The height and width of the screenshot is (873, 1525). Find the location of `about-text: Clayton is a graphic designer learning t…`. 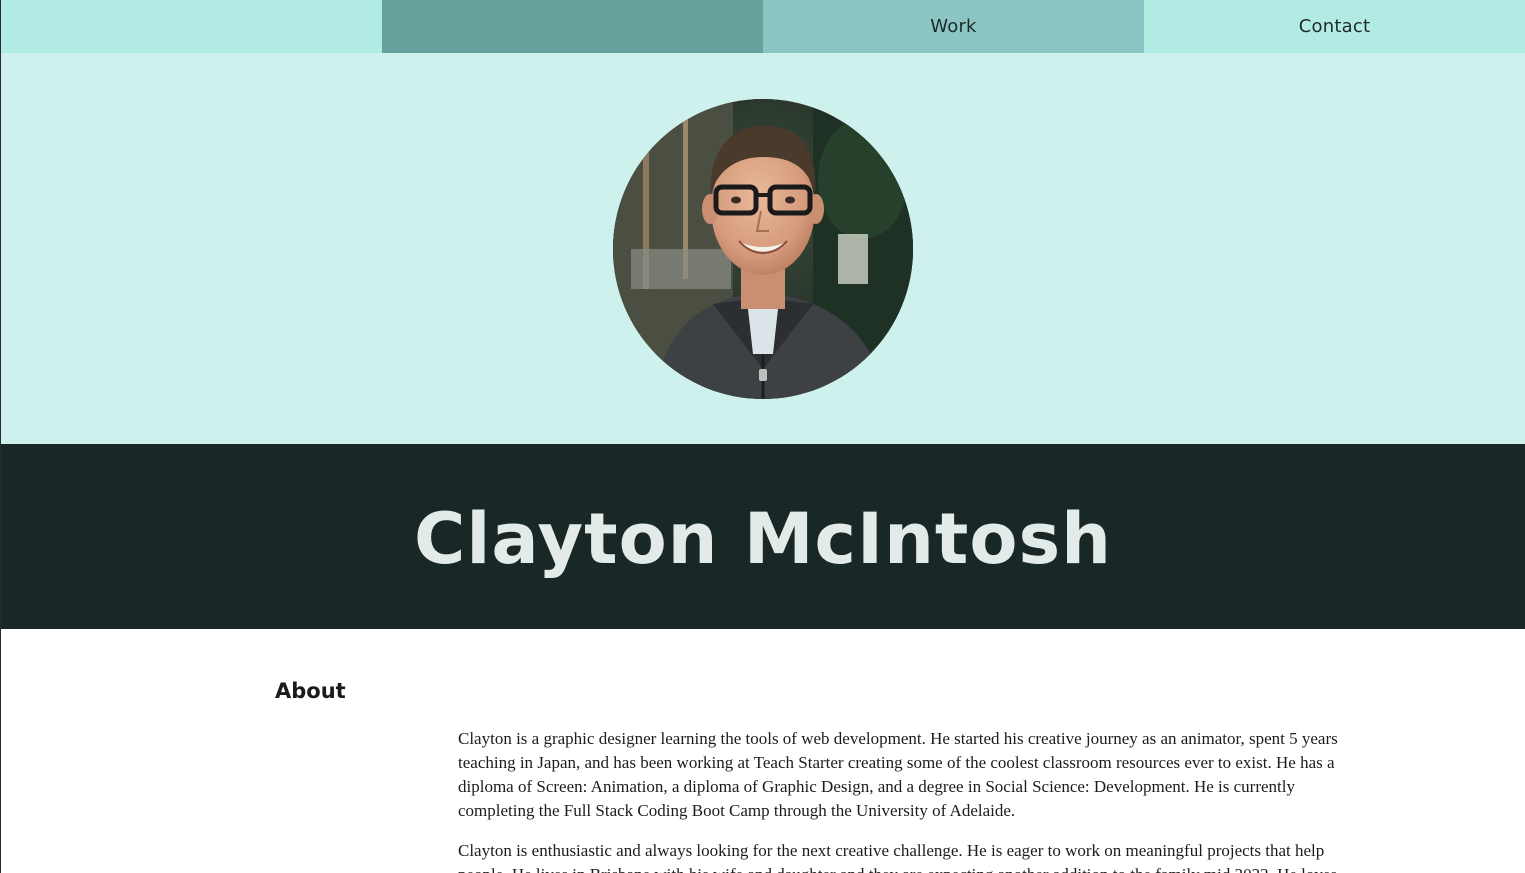

about-text: Clayton is a graphic designer learning t… is located at coordinates (915, 800).